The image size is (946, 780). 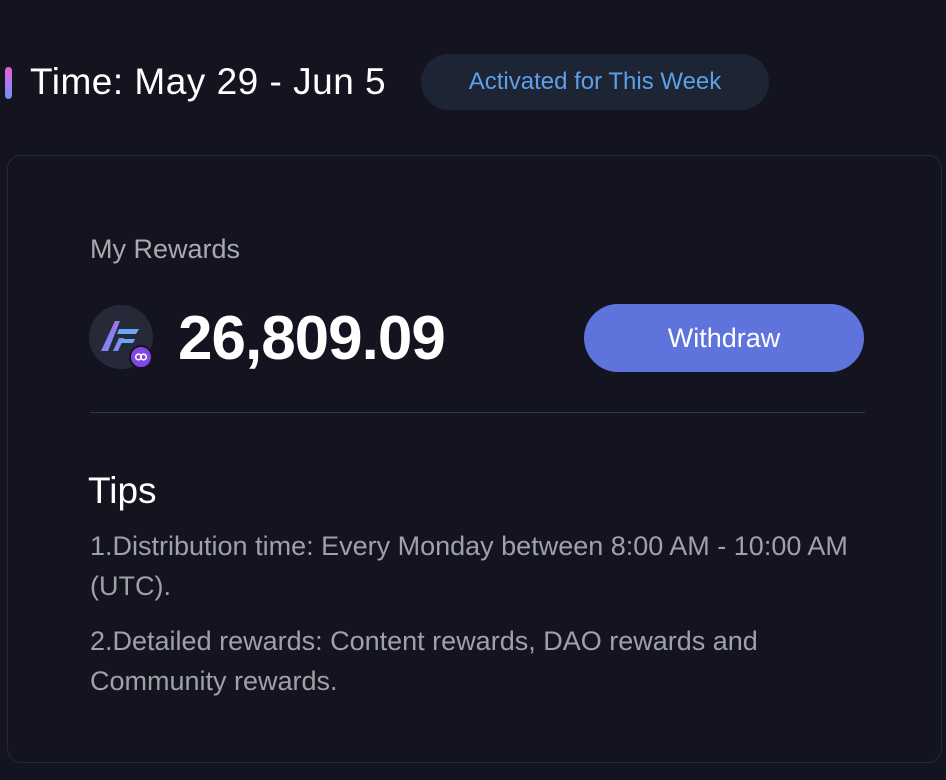 What do you see at coordinates (477, 412) in the screenshot?
I see `section-divider` at bounding box center [477, 412].